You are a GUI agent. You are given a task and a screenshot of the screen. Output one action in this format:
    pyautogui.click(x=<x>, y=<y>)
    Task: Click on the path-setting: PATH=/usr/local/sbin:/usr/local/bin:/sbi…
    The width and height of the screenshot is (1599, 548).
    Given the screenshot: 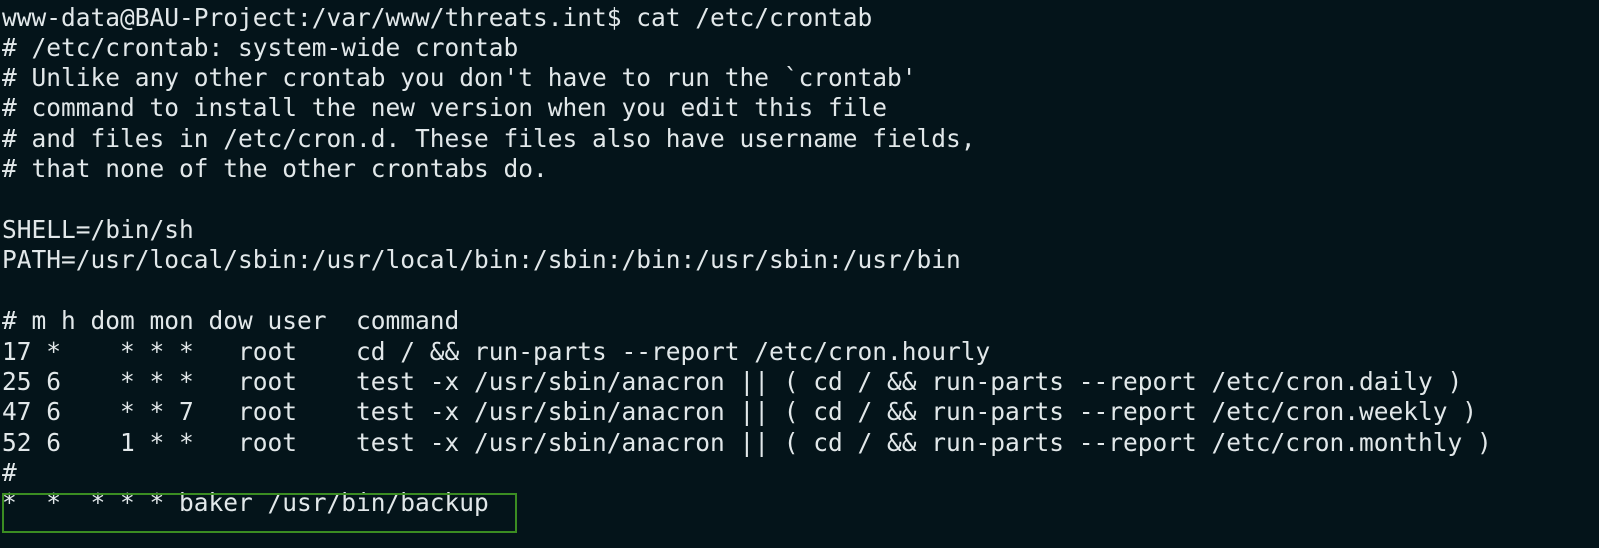 What is the action you would take?
    pyautogui.click(x=481, y=259)
    